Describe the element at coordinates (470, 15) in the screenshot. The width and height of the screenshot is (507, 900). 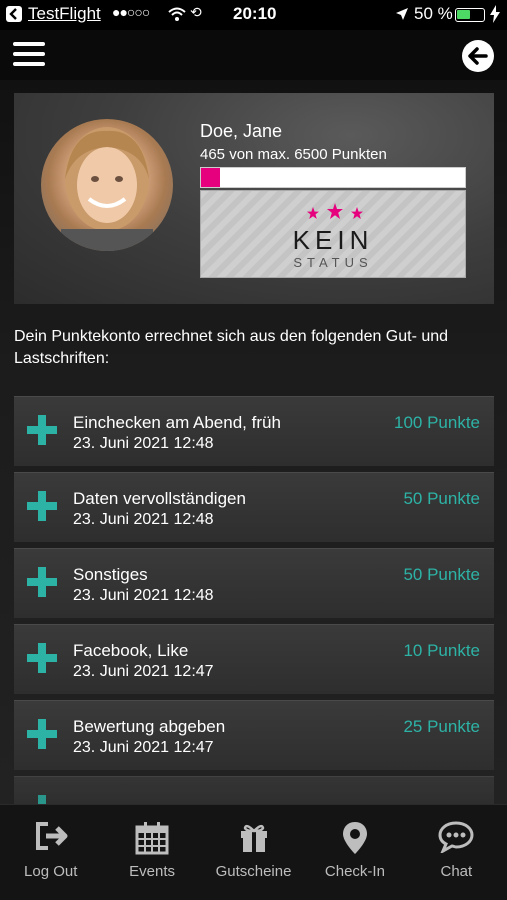
I see `battery-icon` at that location.